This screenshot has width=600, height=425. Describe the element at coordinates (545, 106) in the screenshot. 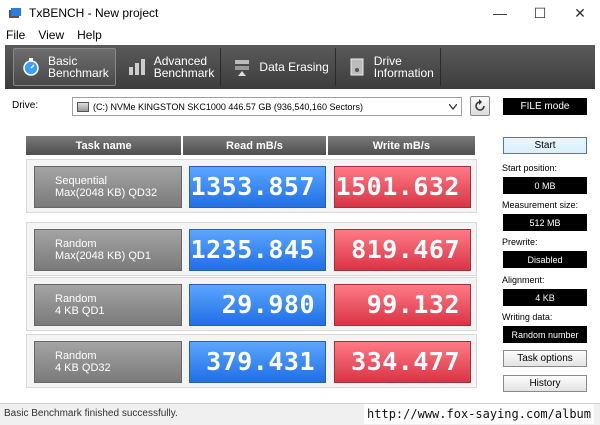

I see `mode-indicator: FILE mode` at that location.